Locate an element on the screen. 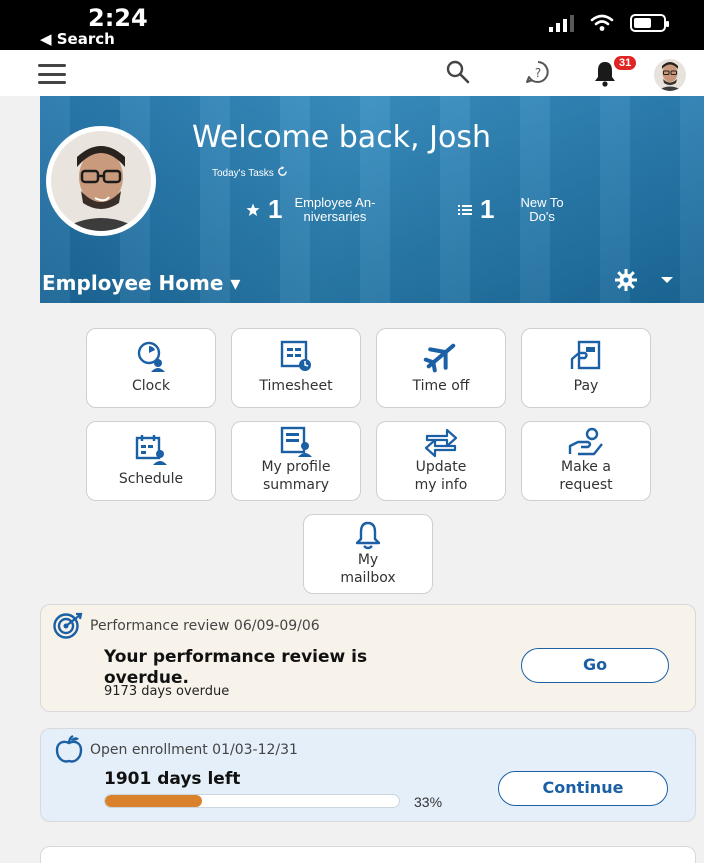  open-enrollment-days-left: 1901 days left is located at coordinates (172, 779).